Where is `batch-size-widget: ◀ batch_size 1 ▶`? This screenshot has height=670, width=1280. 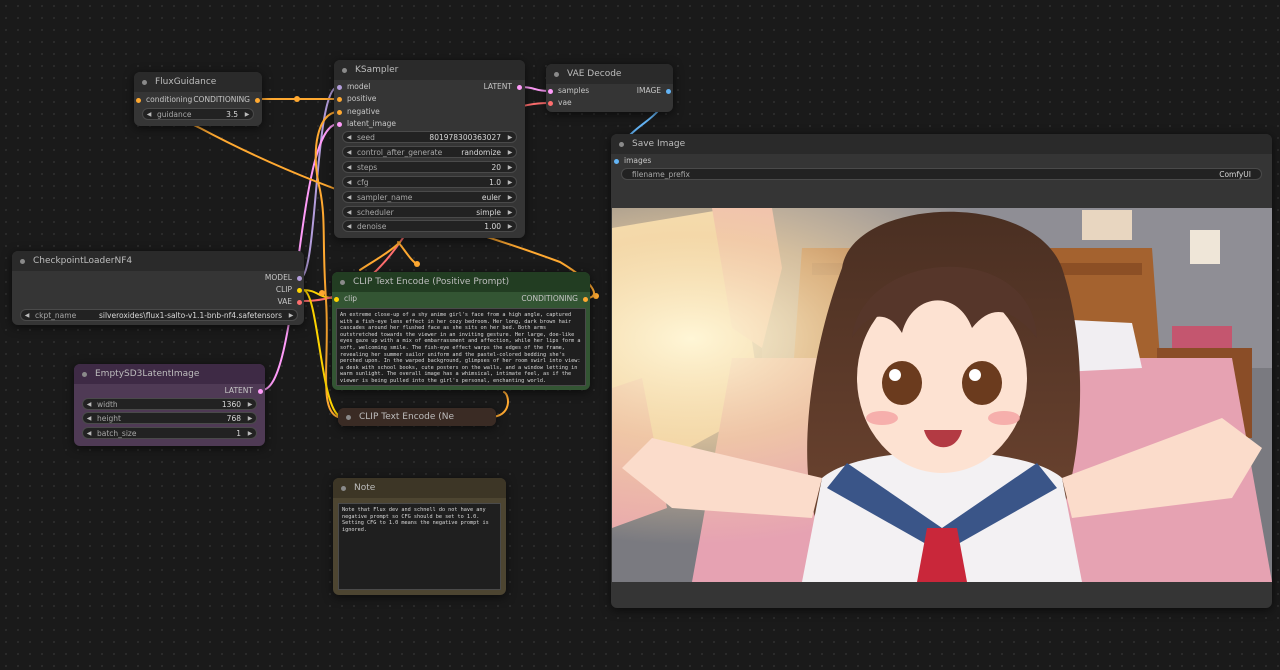 batch-size-widget: ◀ batch_size 1 ▶ is located at coordinates (169, 433).